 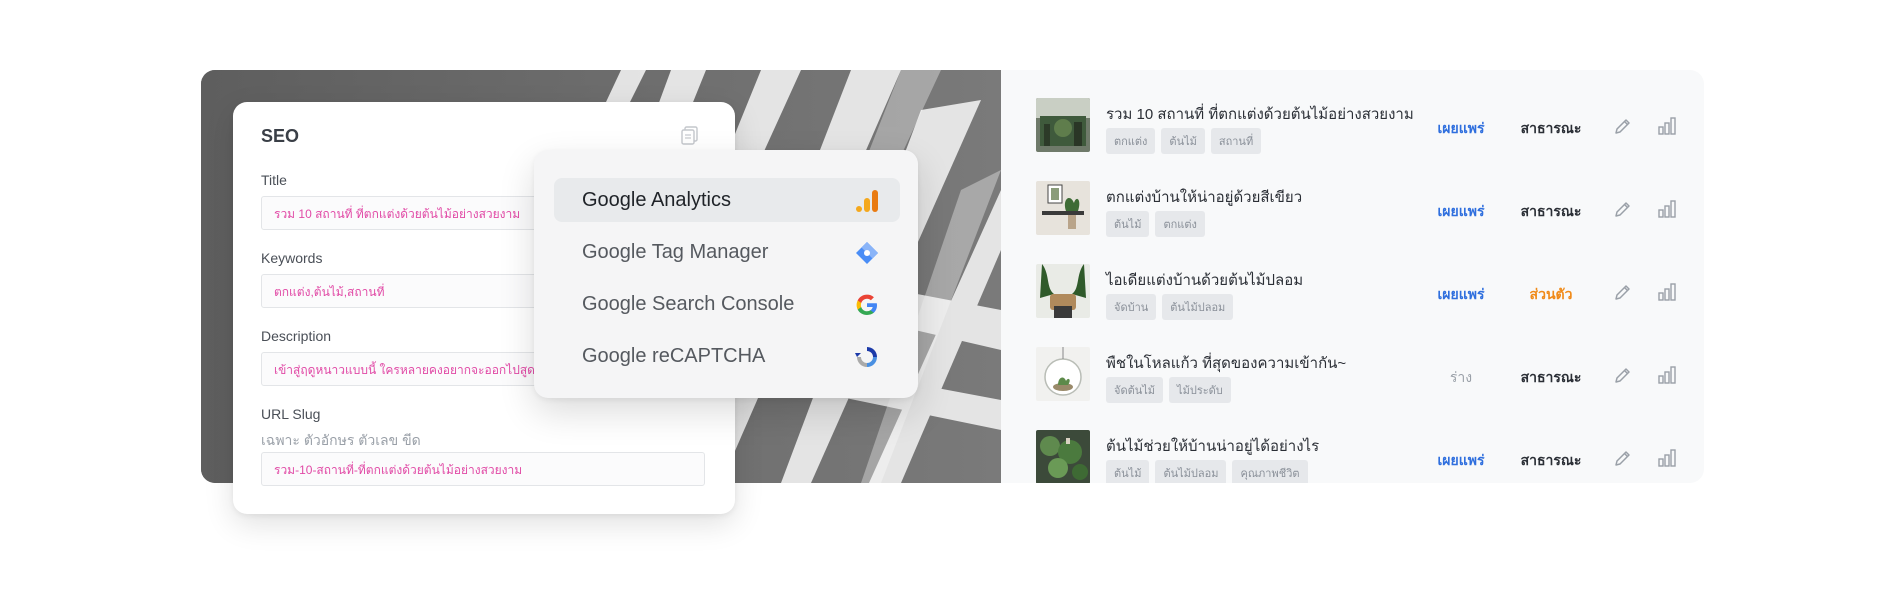 I want to click on post-tags: ตกแต่ง ต้นไม้ สถานที่, so click(x=1184, y=141).